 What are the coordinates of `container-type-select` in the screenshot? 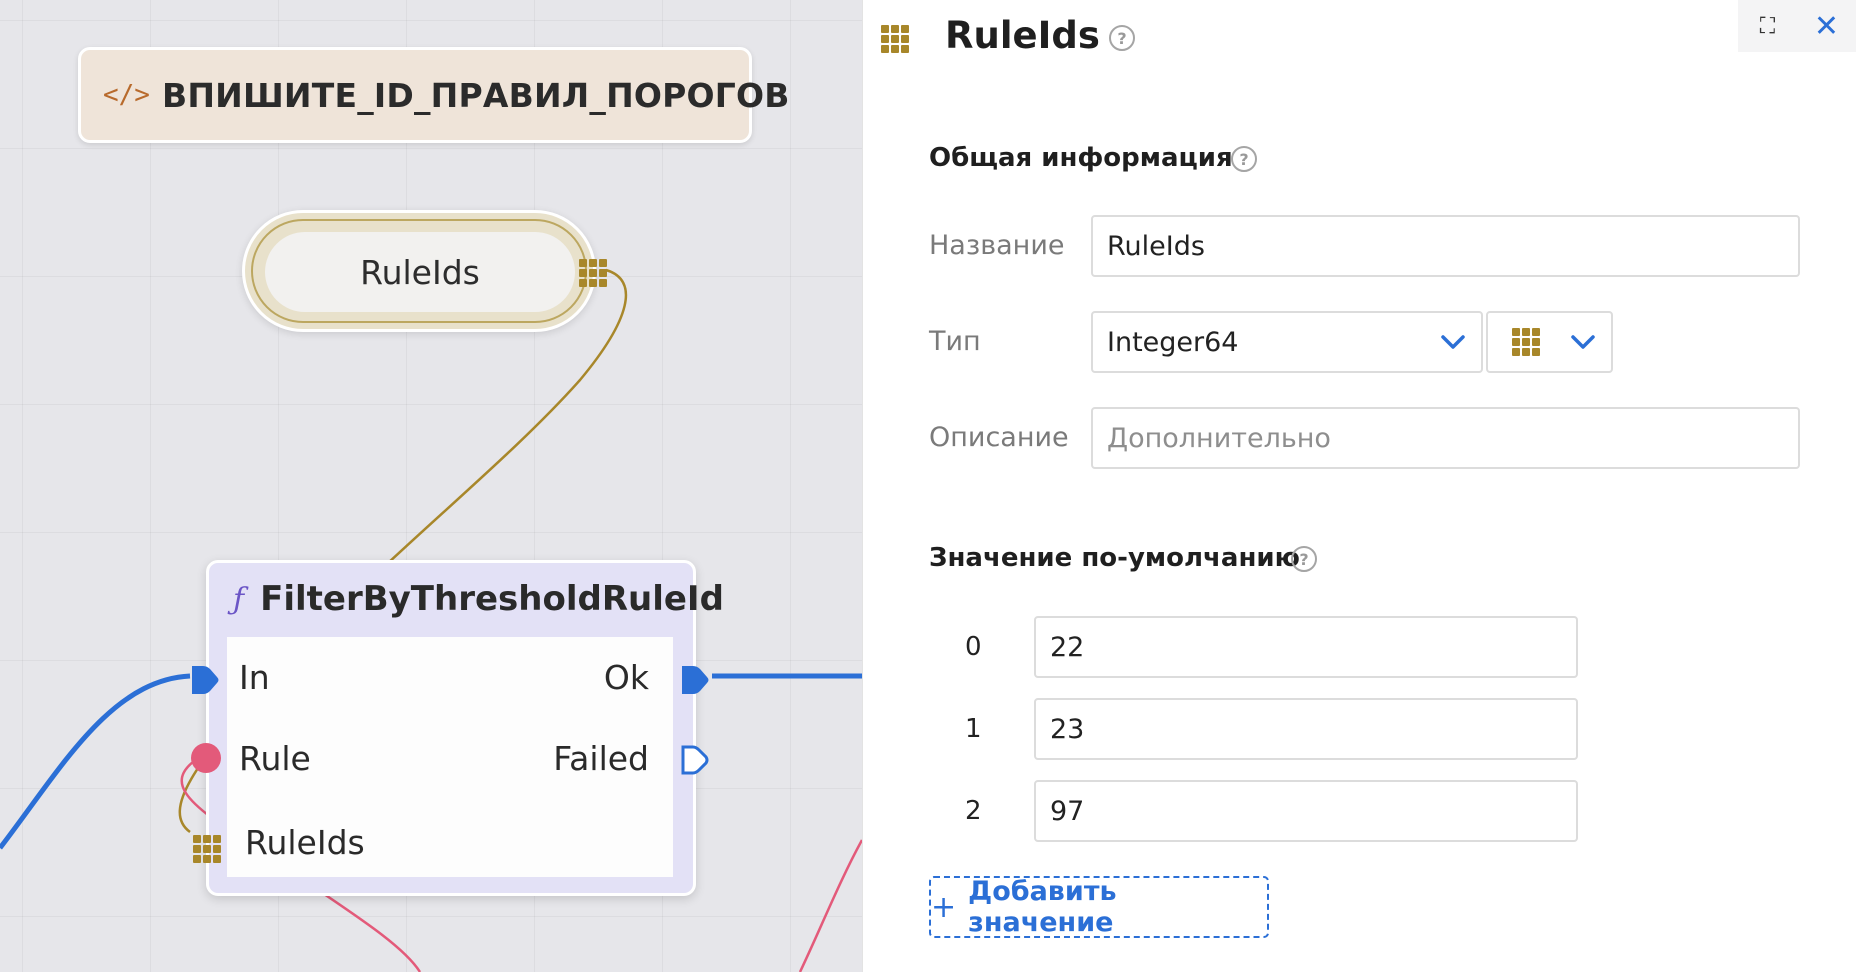 It's located at (1549, 342).